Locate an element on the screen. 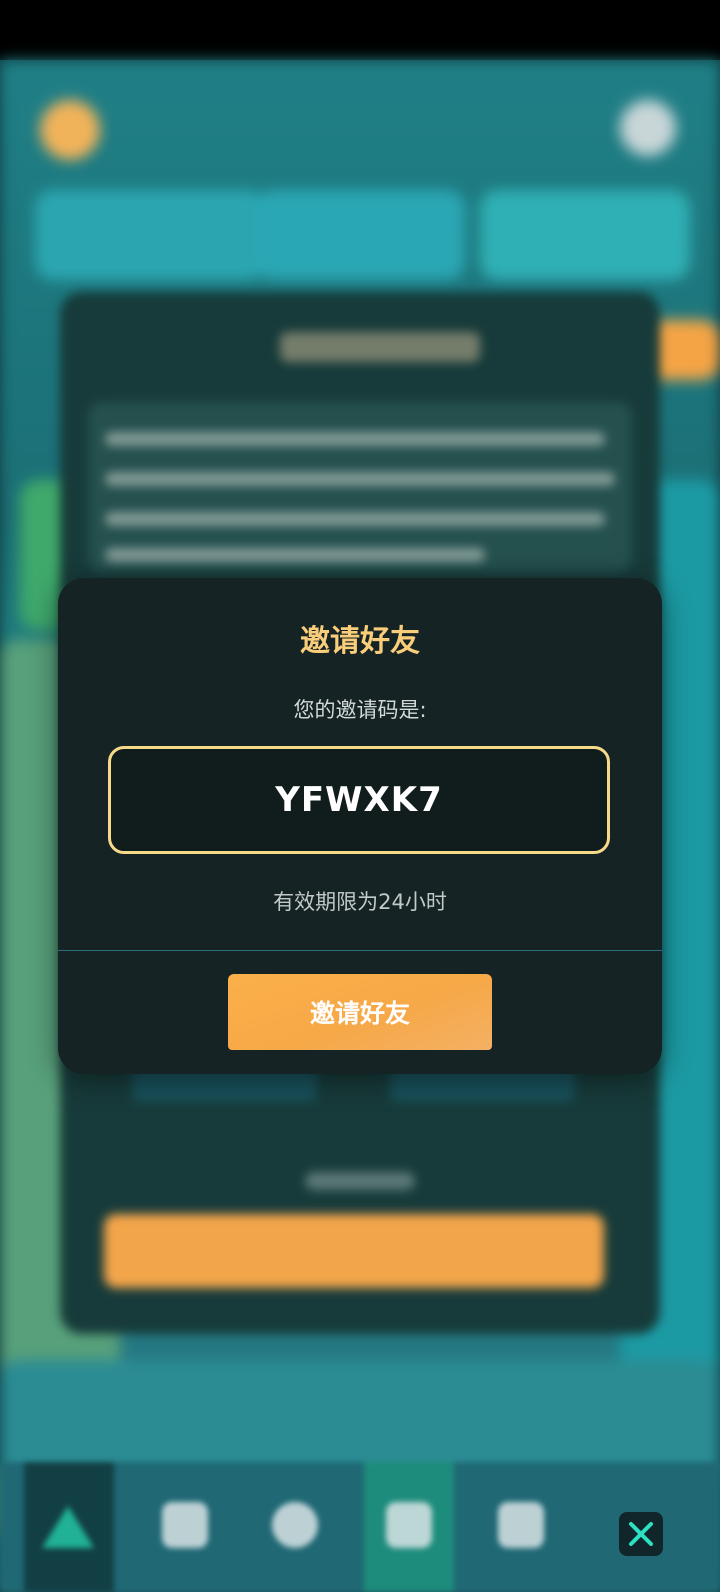 This screenshot has height=1592, width=720. settings-gear-icon is located at coordinates (648, 128).